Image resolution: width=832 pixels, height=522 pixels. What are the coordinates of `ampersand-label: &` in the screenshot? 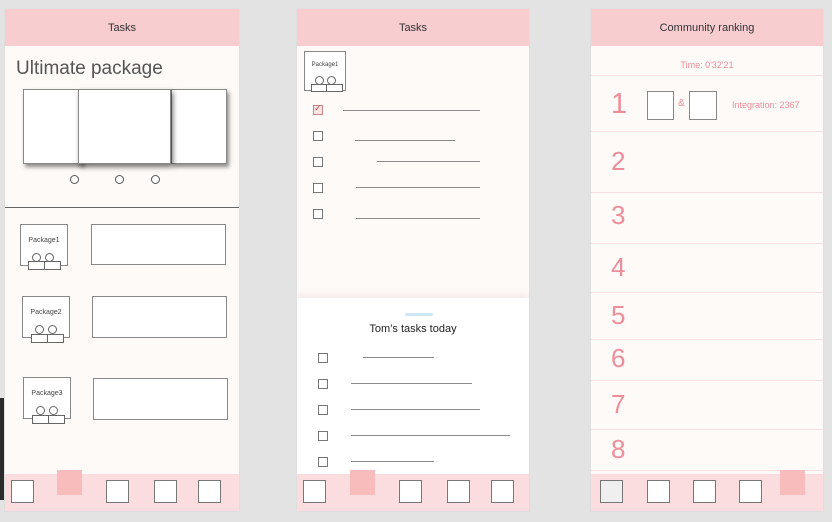 It's located at (681, 103).